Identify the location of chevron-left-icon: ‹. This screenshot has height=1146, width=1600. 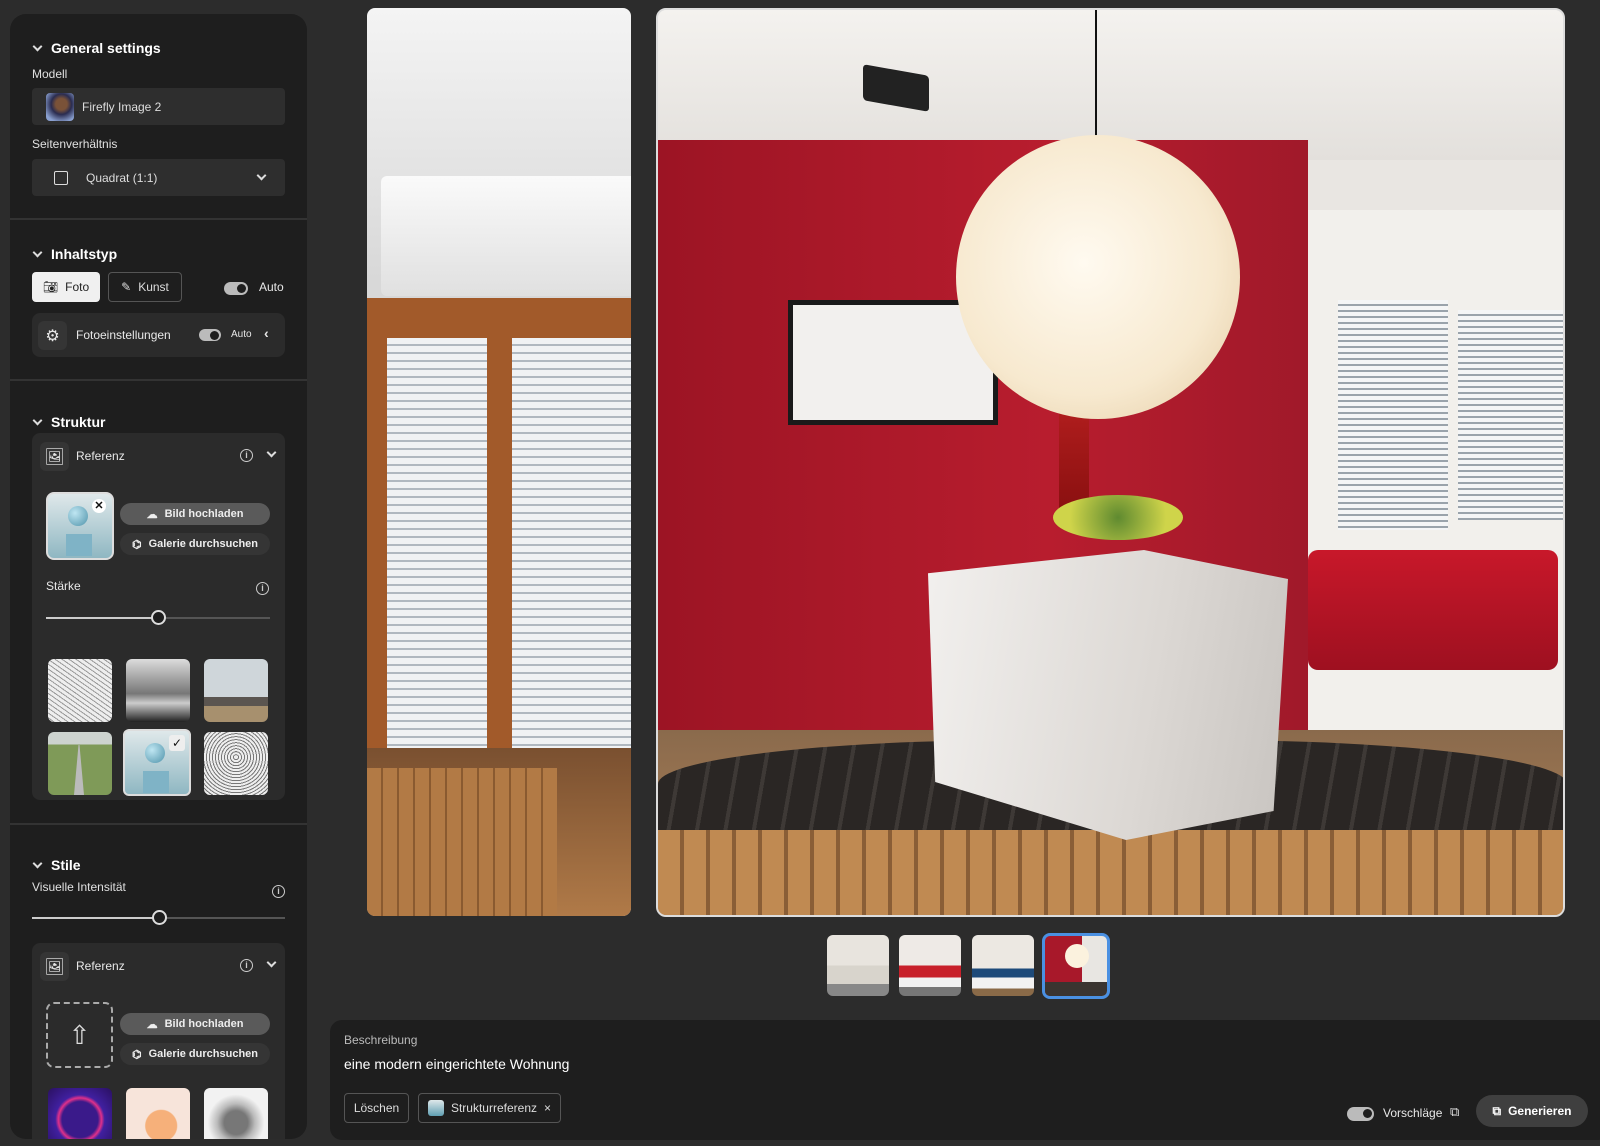
(266, 333).